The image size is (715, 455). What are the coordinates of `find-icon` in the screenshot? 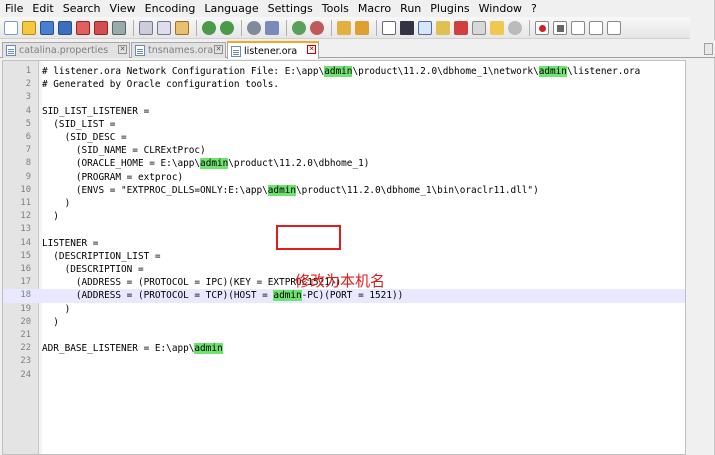 It's located at (254, 28).